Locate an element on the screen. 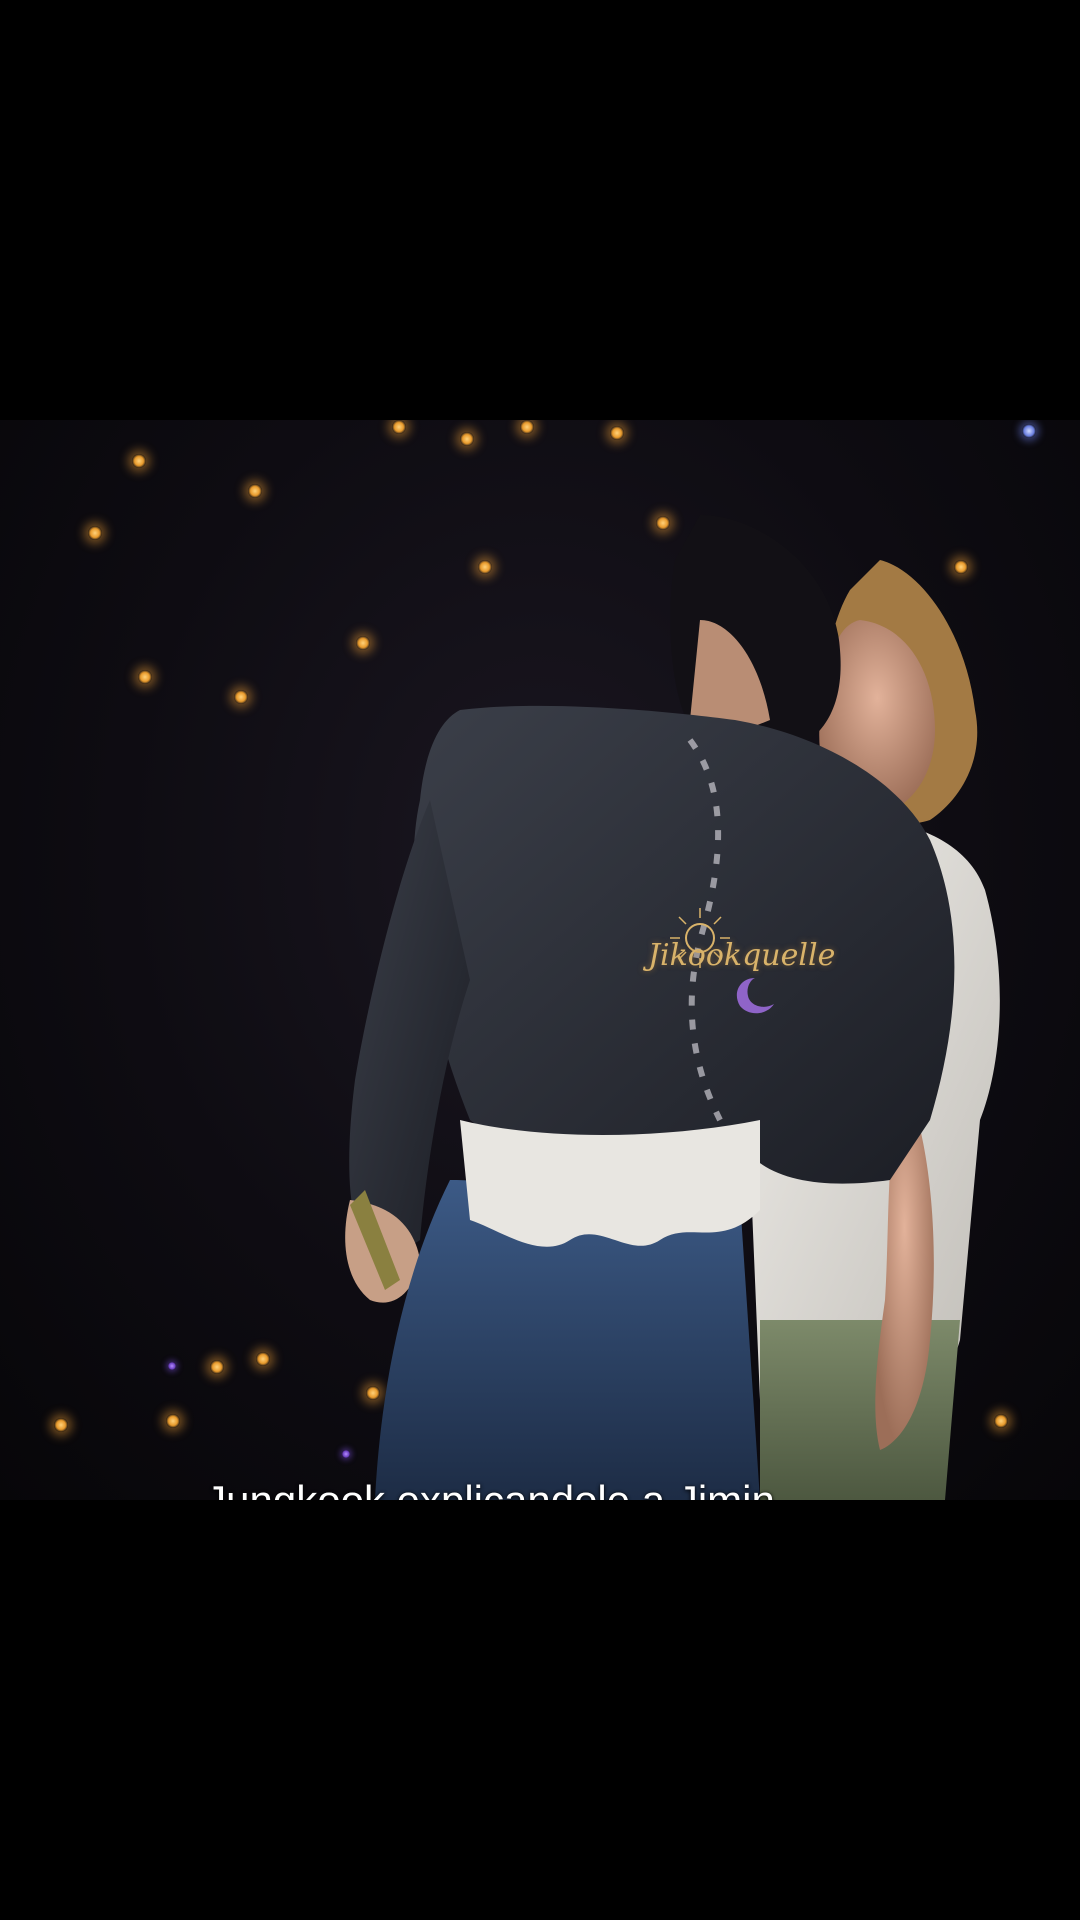 This screenshot has height=1920, width=1080. watermark-logo: Jikookquelle is located at coordinates (737, 958).